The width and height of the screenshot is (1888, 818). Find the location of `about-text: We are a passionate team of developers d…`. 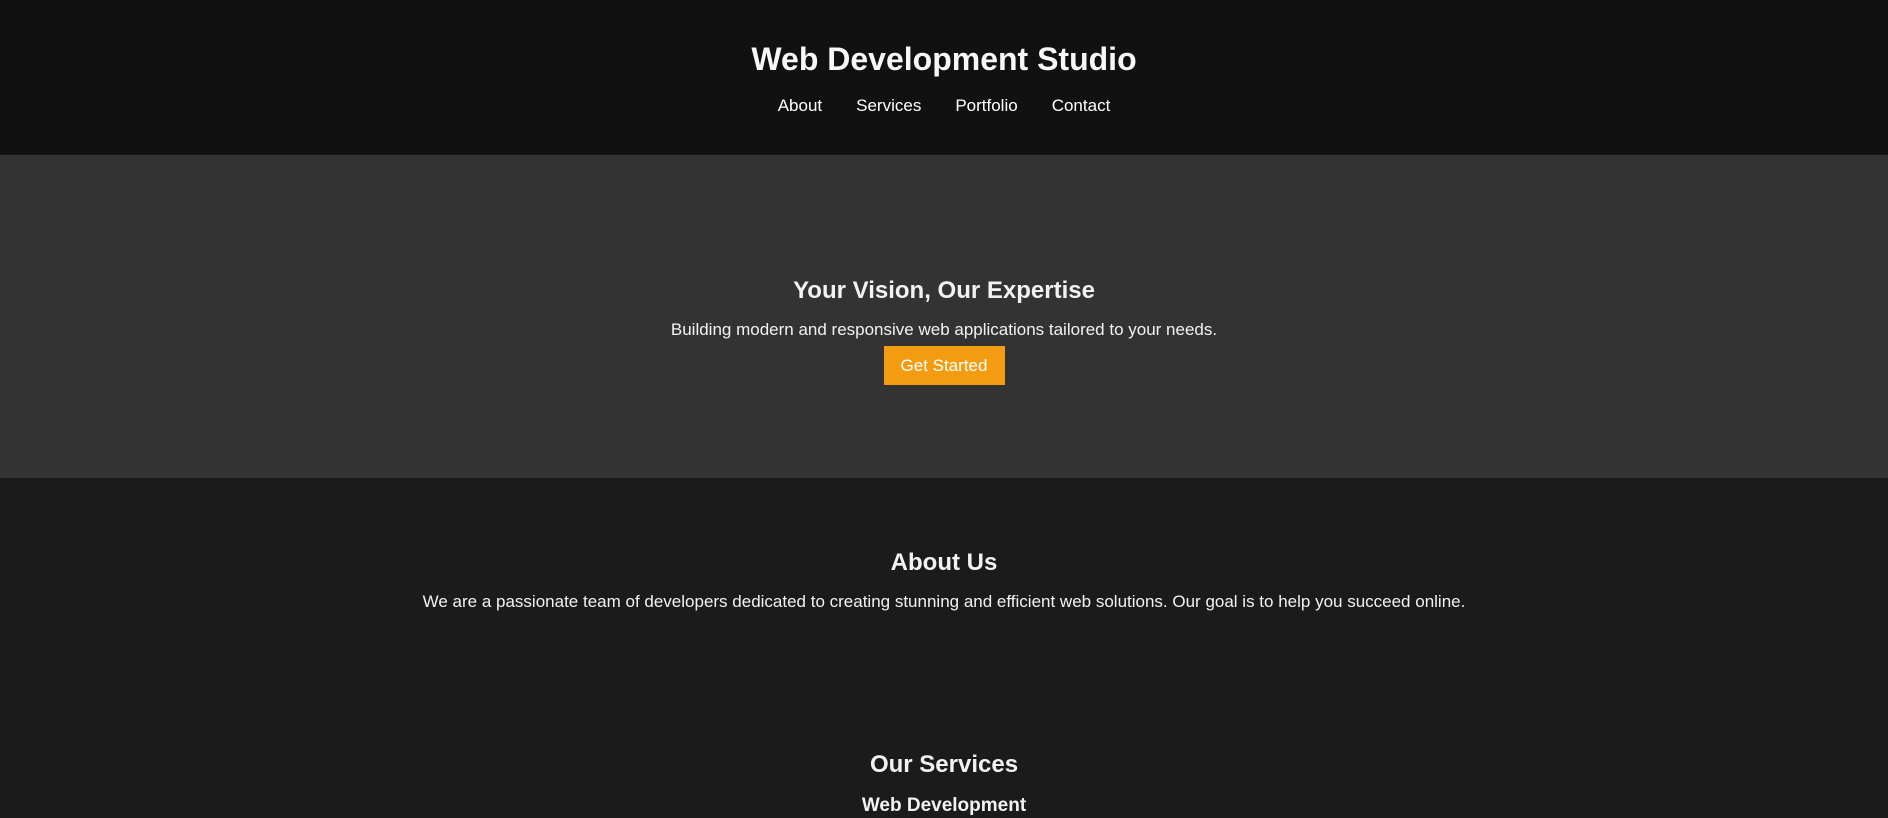

about-text: We are a passionate team of developers d… is located at coordinates (944, 601).